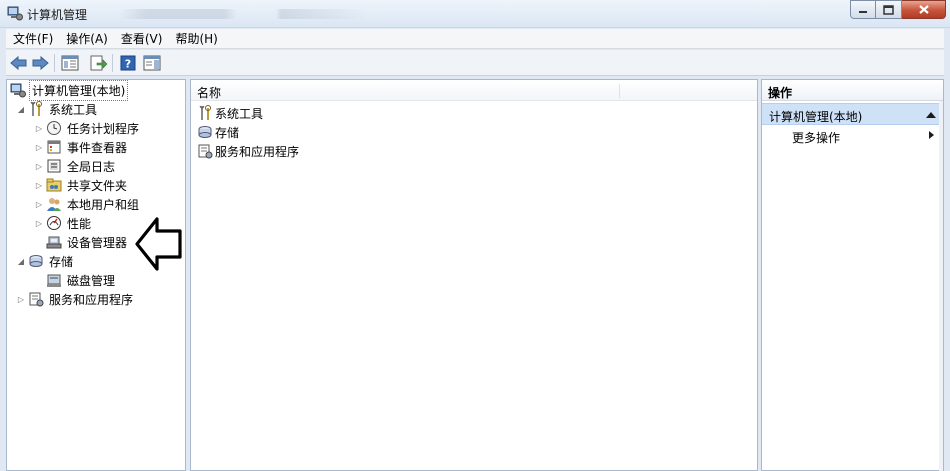 The image size is (950, 471). What do you see at coordinates (54, 185) in the screenshot?
I see `shared-folder-icon` at bounding box center [54, 185].